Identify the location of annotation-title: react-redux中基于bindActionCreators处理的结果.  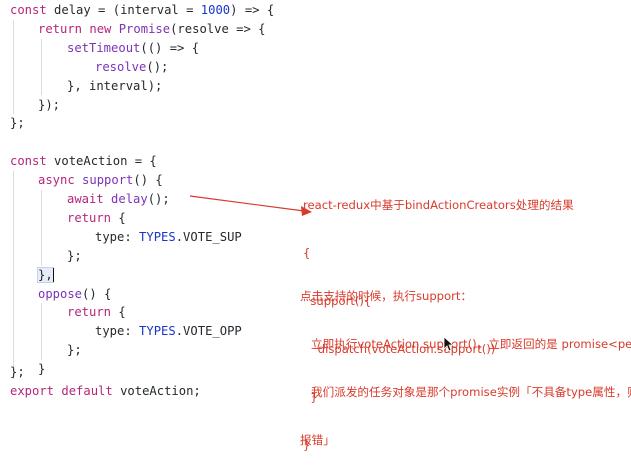
(438, 205).